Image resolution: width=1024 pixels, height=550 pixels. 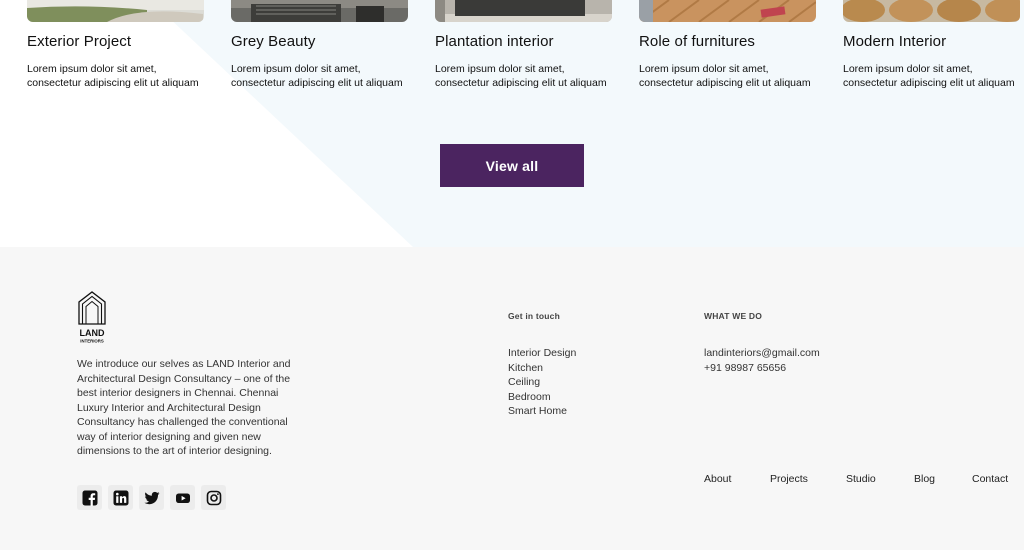 I want to click on nav-link-studio: Studio, so click(x=861, y=479).